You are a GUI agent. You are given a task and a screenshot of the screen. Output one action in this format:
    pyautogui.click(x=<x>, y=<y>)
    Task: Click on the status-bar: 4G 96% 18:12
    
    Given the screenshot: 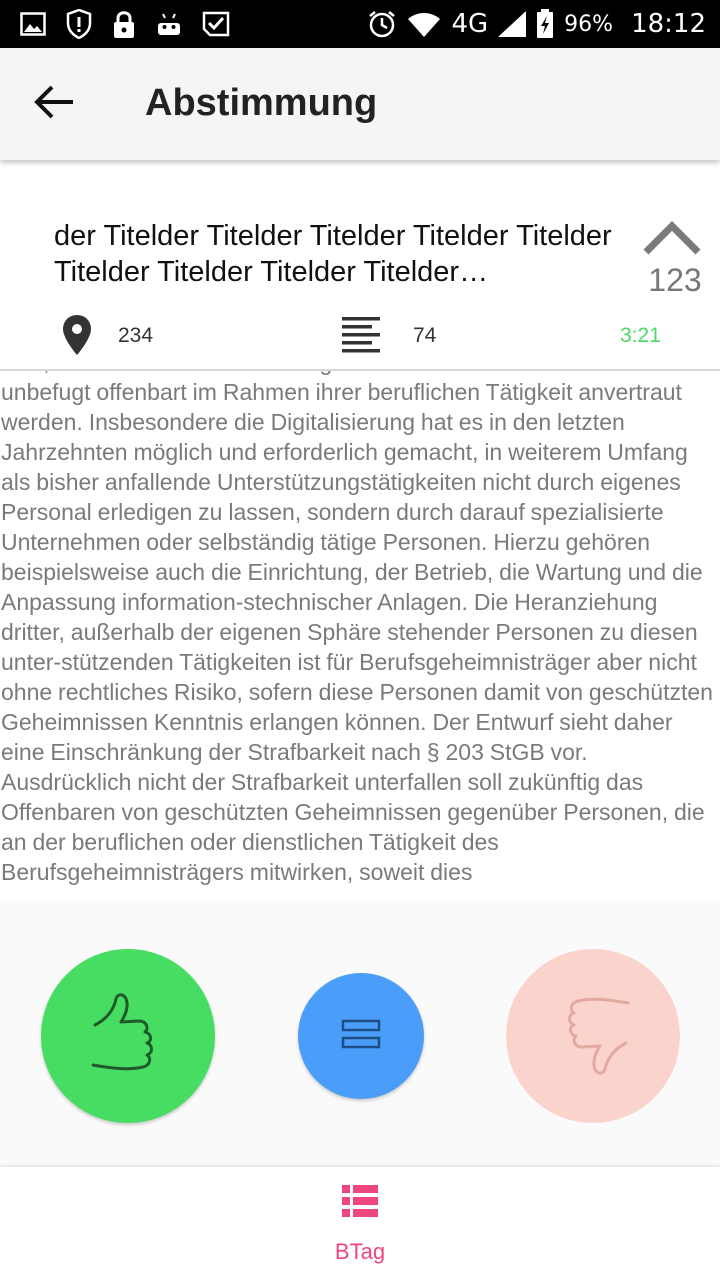 What is the action you would take?
    pyautogui.click(x=360, y=24)
    